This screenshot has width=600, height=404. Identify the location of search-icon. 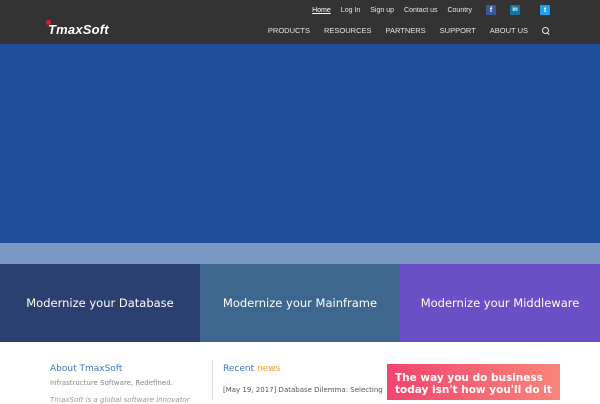
(546, 30).